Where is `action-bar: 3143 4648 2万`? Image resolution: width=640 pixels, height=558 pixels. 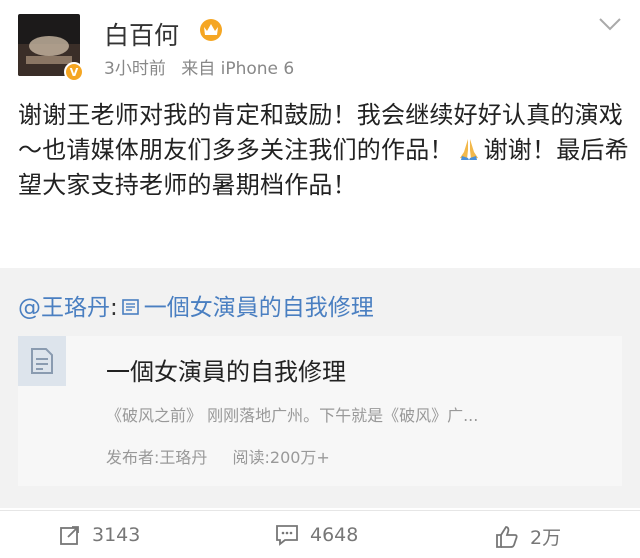
action-bar: 3143 4648 2万 is located at coordinates (320, 534).